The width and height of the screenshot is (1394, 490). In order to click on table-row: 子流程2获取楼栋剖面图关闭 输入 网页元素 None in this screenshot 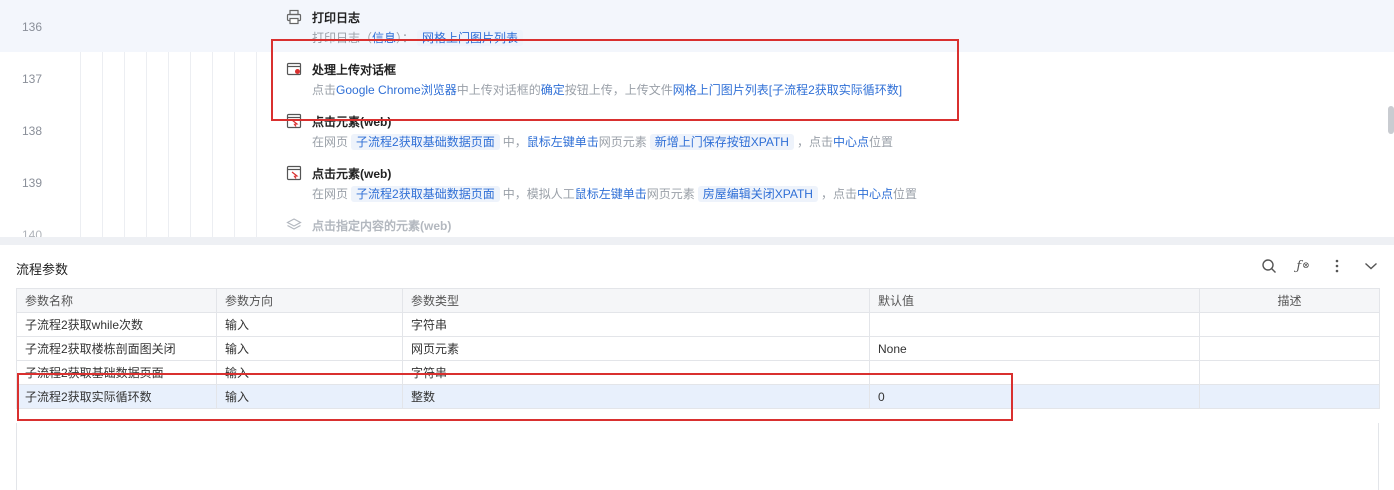, I will do `click(698, 348)`.